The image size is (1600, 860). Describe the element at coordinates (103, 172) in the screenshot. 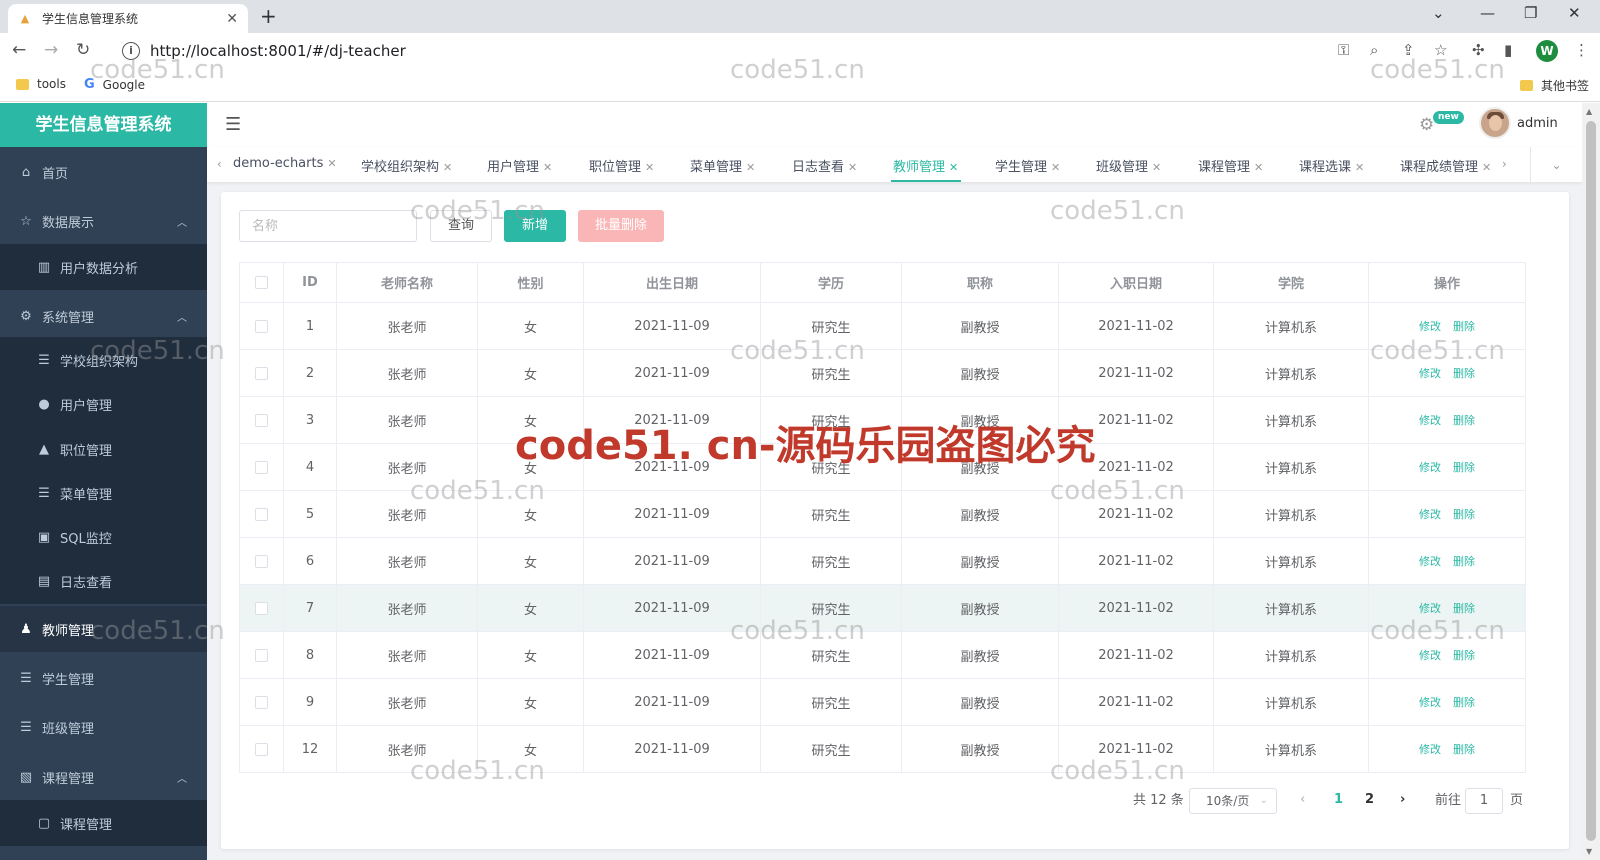

I see `sidebar-item: ⌂ 首页` at that location.